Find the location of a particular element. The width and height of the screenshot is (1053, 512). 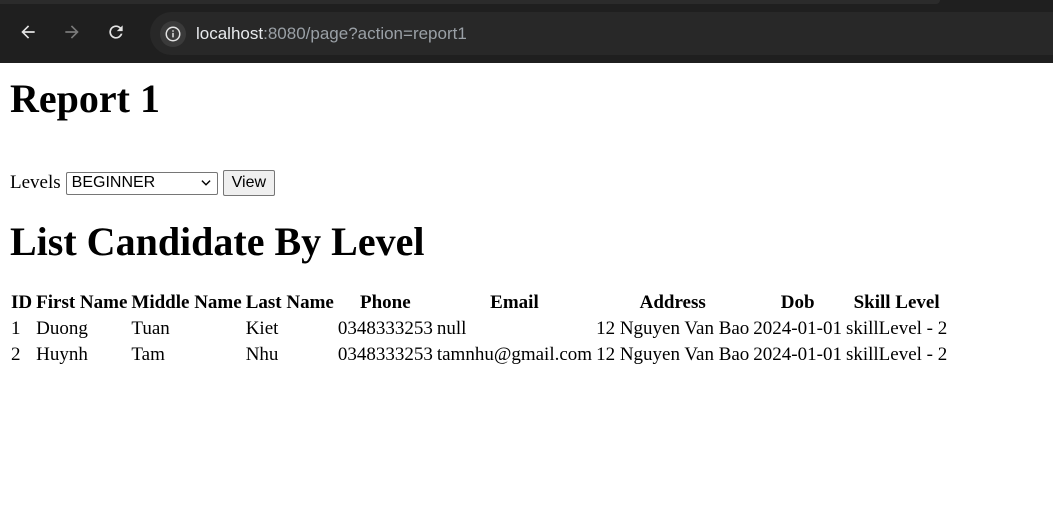

reload-button is located at coordinates (116, 32).